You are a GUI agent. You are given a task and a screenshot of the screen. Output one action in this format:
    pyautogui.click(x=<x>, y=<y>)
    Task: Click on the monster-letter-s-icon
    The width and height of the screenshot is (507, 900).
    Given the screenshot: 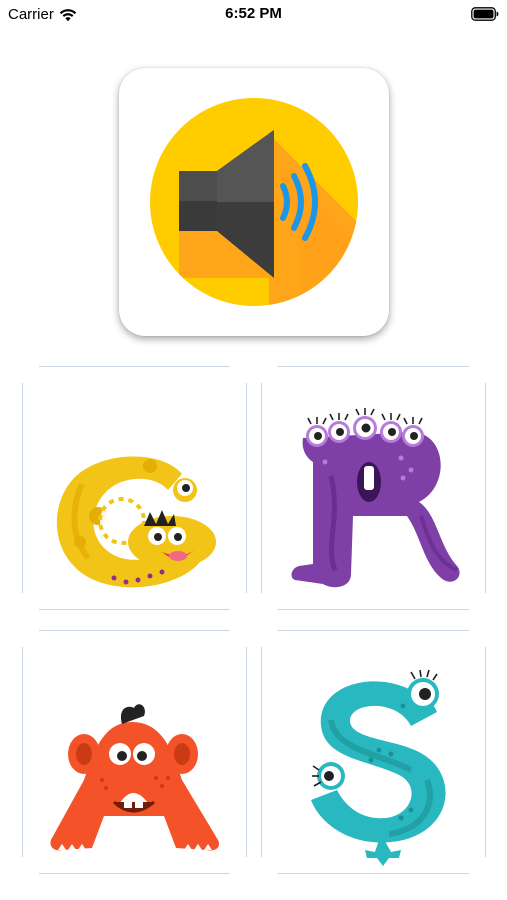 What is the action you would take?
    pyautogui.click(x=378, y=767)
    